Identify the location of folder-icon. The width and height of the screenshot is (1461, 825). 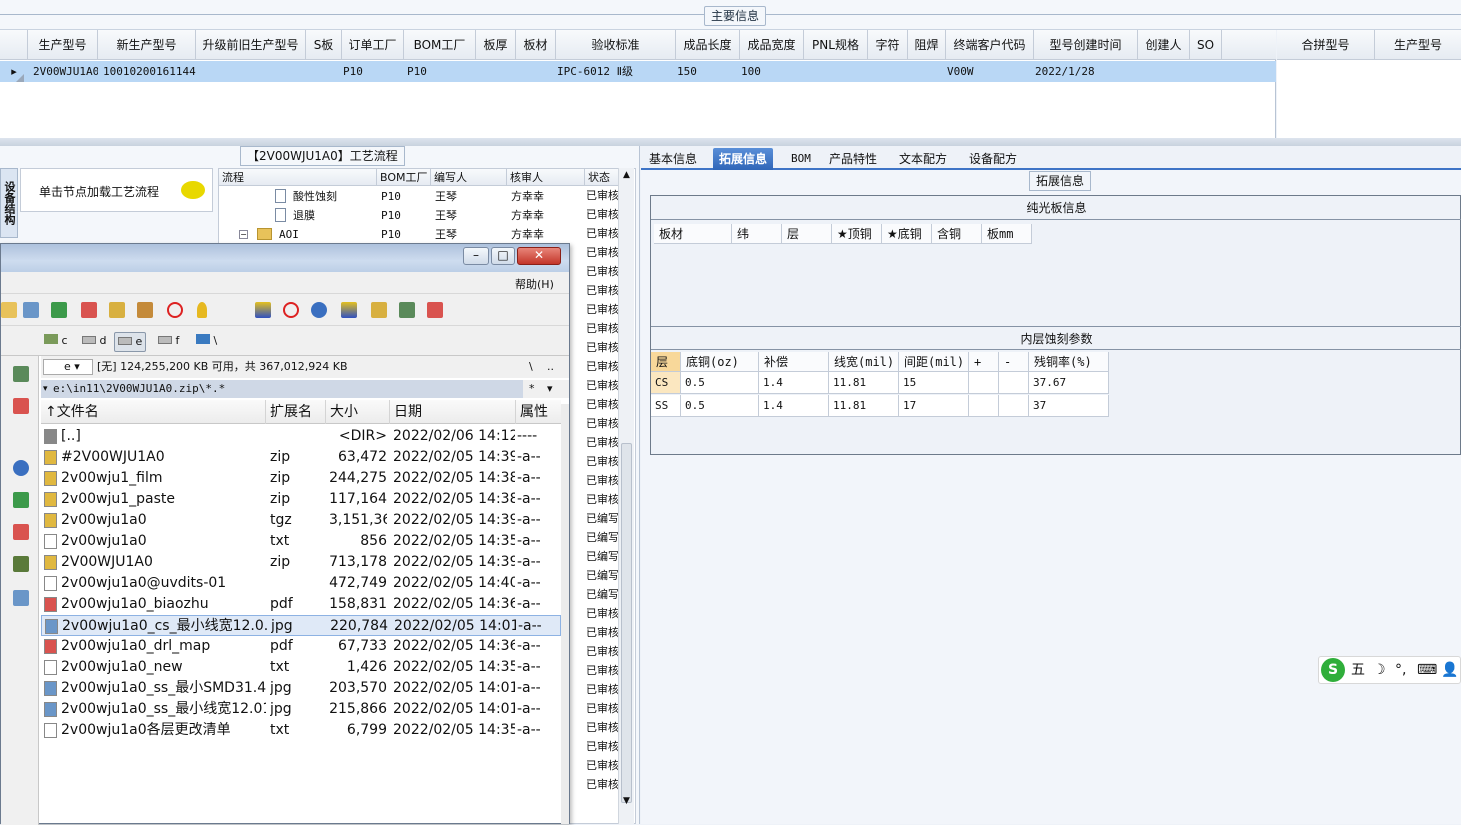
(9, 310).